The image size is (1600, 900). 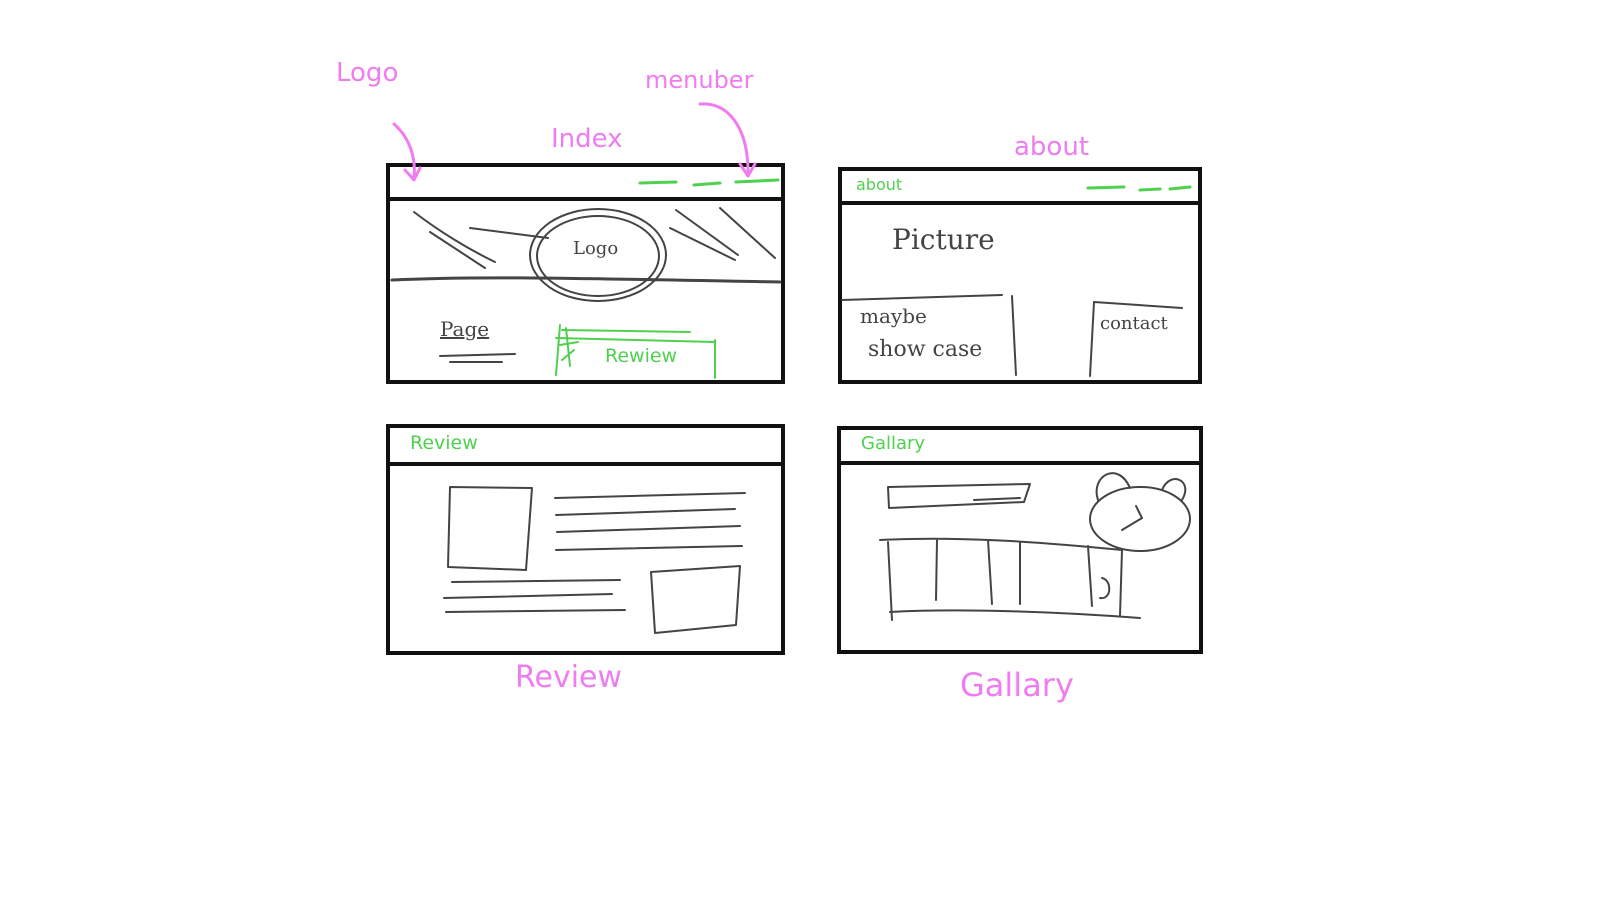 I want to click on annotation-review: Review, so click(x=569, y=677).